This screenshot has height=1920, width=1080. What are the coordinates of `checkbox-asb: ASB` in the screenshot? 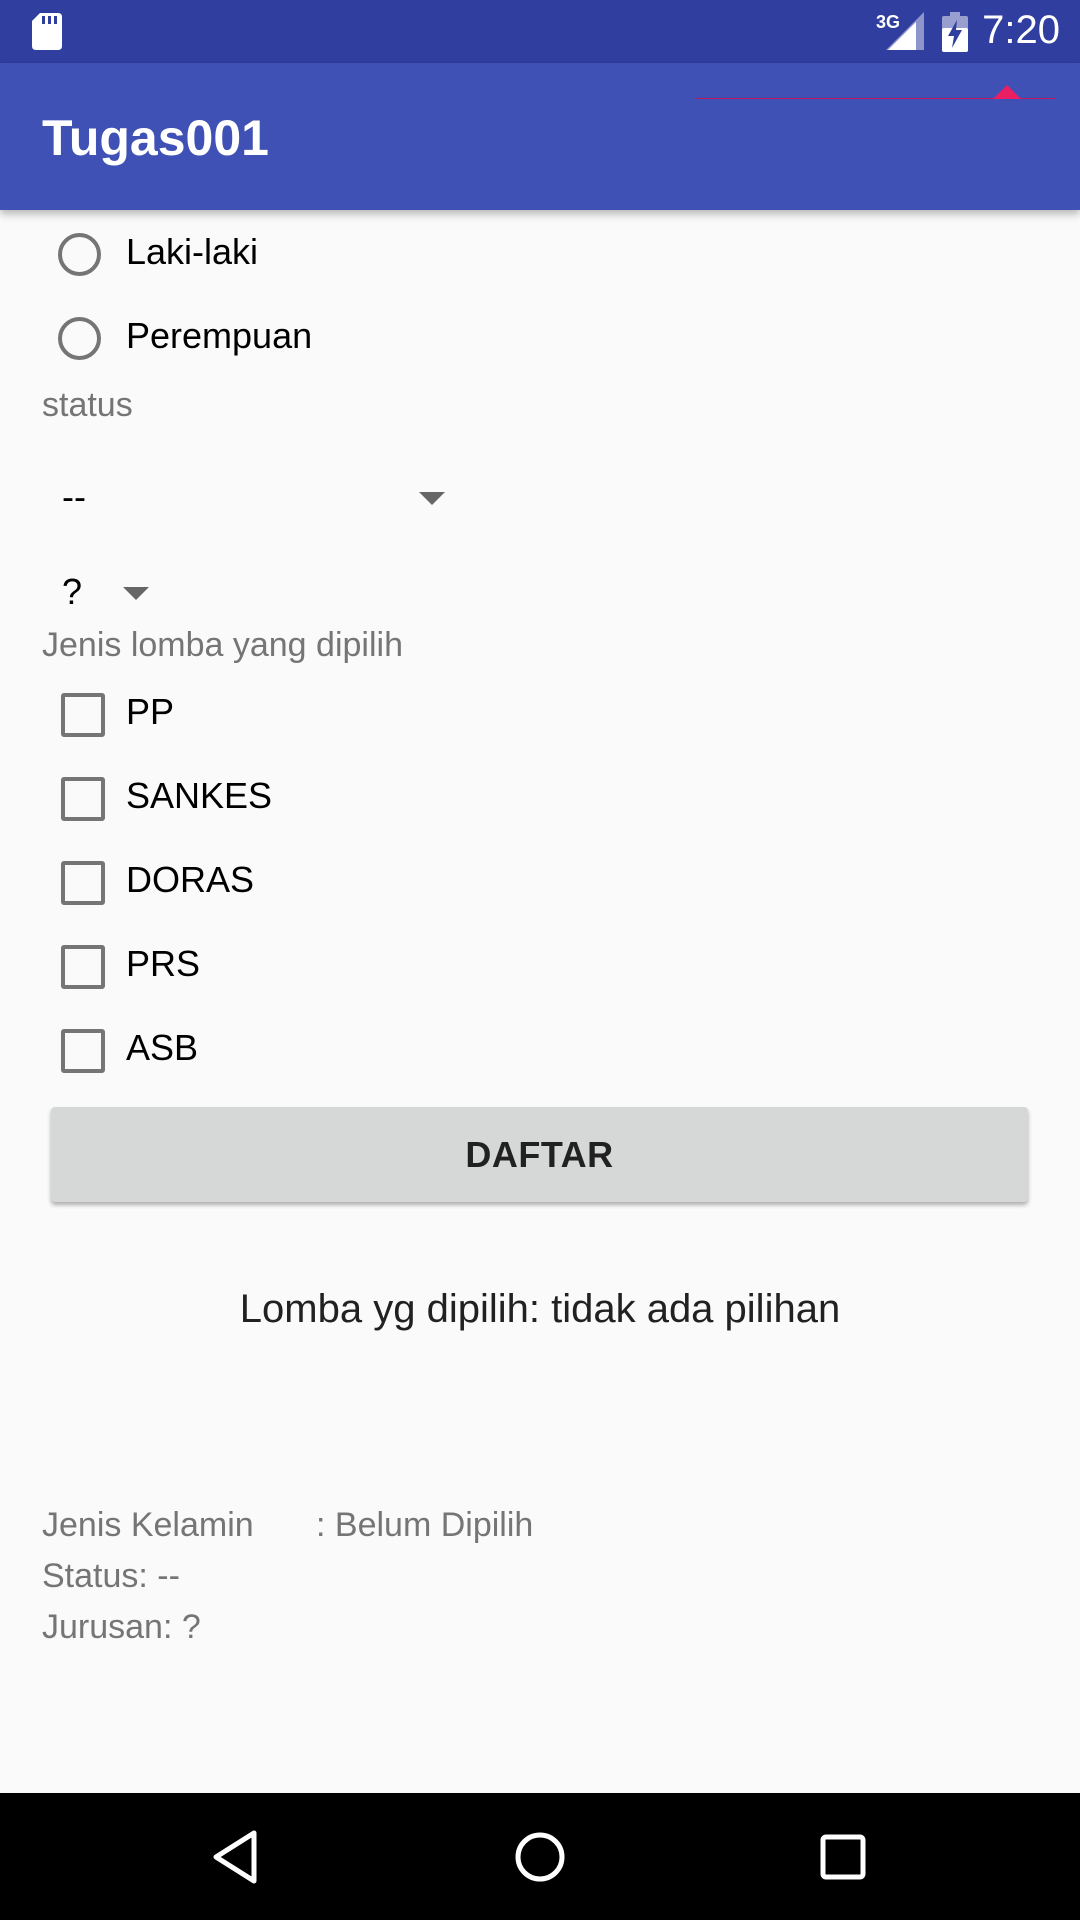 It's located at (300, 1050).